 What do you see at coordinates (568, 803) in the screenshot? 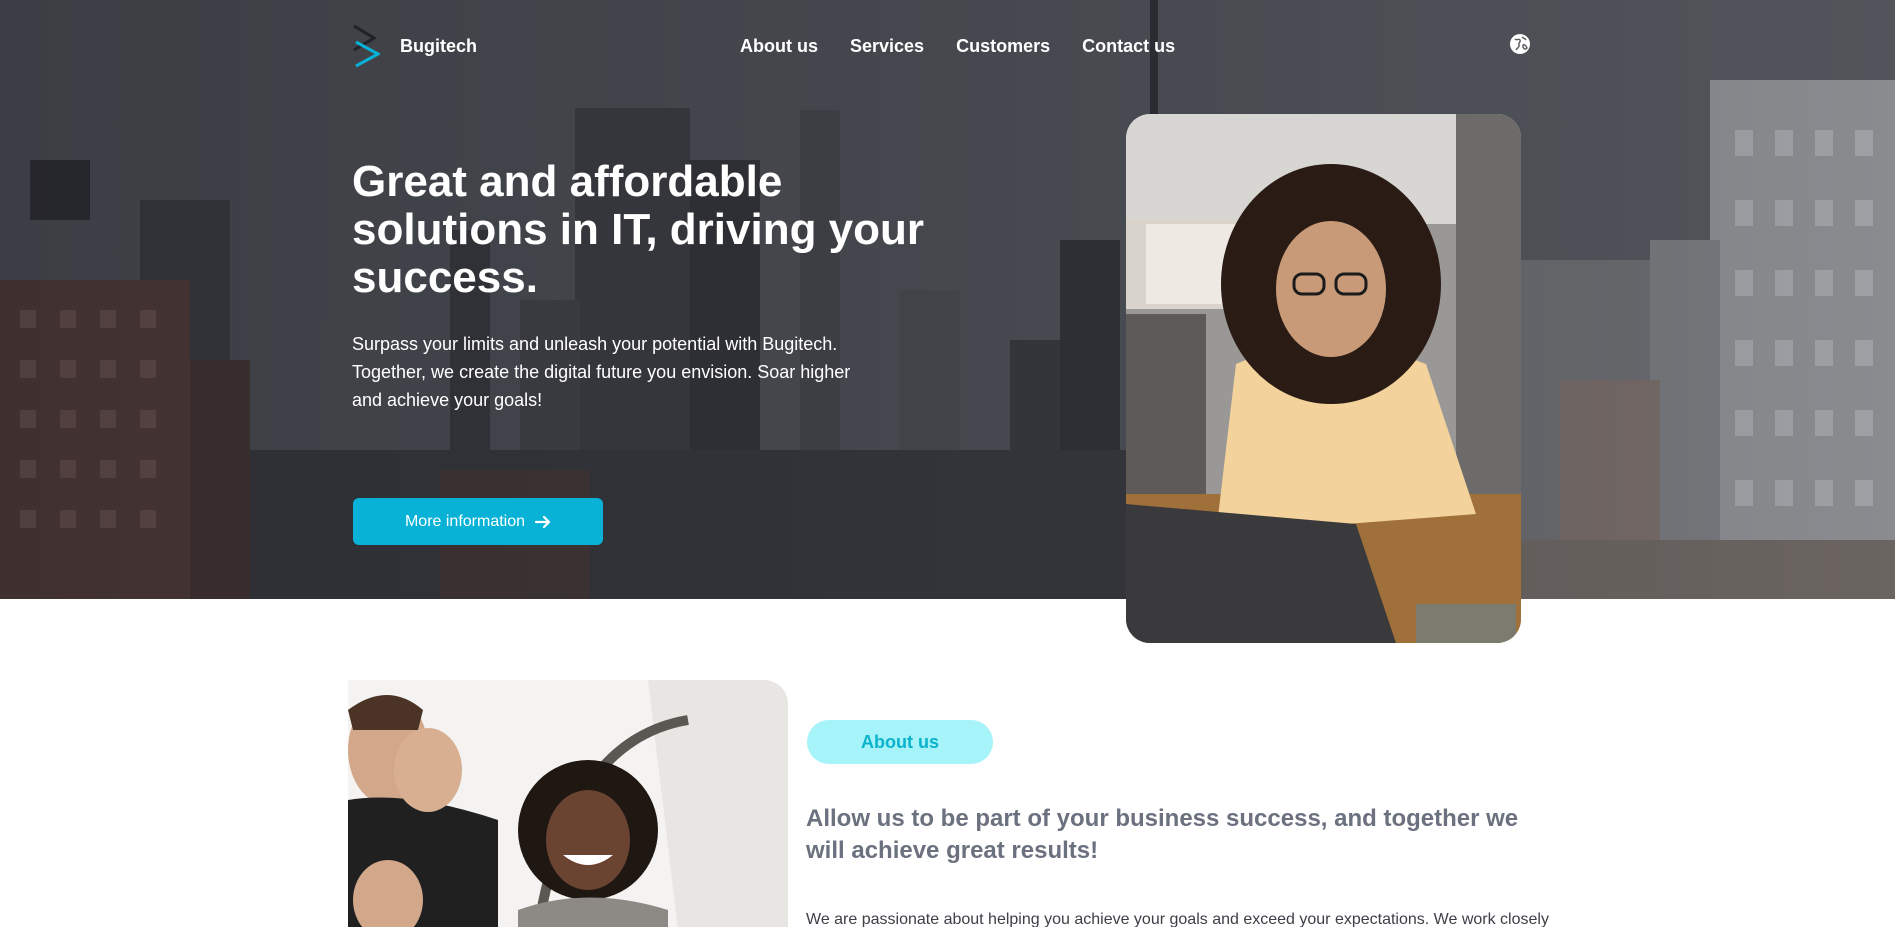
I see `team-photo` at bounding box center [568, 803].